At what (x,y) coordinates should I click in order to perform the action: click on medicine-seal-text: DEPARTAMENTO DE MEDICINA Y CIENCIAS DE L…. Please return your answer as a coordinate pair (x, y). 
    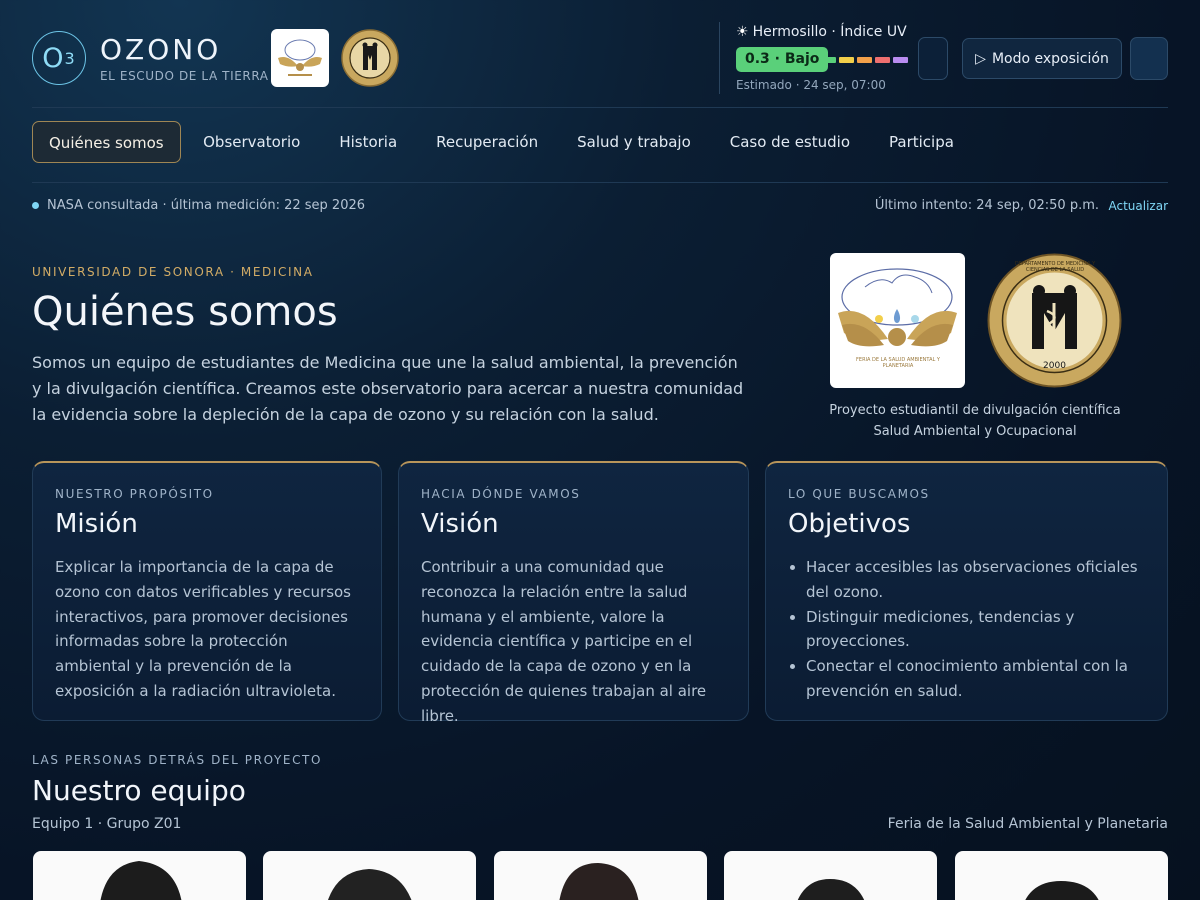
    Looking at the image, I should click on (1055, 267).